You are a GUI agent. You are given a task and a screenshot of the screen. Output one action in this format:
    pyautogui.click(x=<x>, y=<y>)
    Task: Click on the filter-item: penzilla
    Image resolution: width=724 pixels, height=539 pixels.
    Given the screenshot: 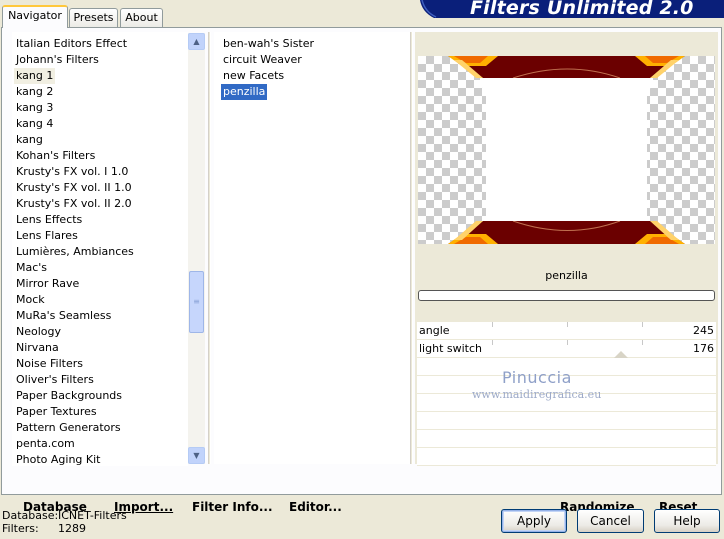 What is the action you would take?
    pyautogui.click(x=244, y=92)
    